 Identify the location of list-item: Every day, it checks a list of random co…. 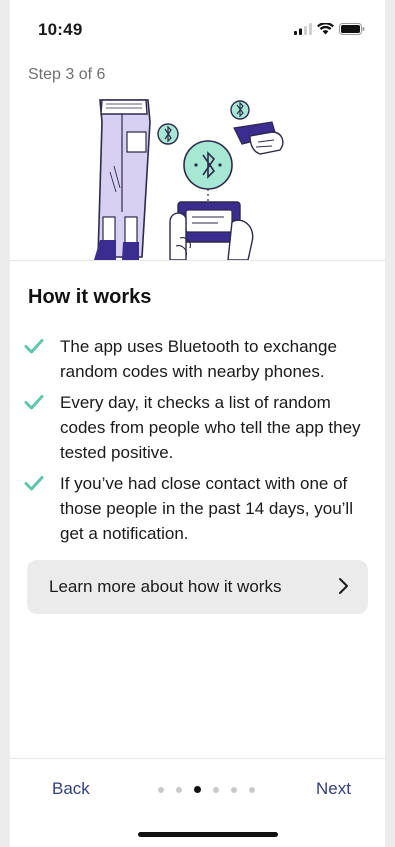
(197, 427).